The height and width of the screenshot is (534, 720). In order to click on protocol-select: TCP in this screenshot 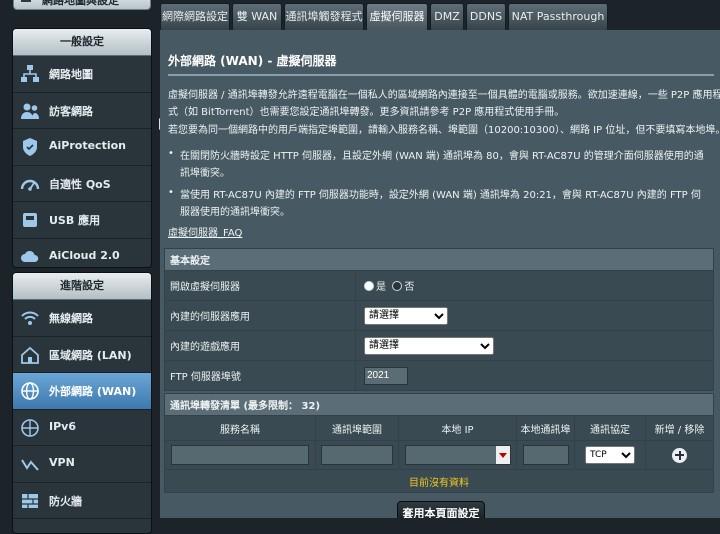, I will do `click(610, 455)`.